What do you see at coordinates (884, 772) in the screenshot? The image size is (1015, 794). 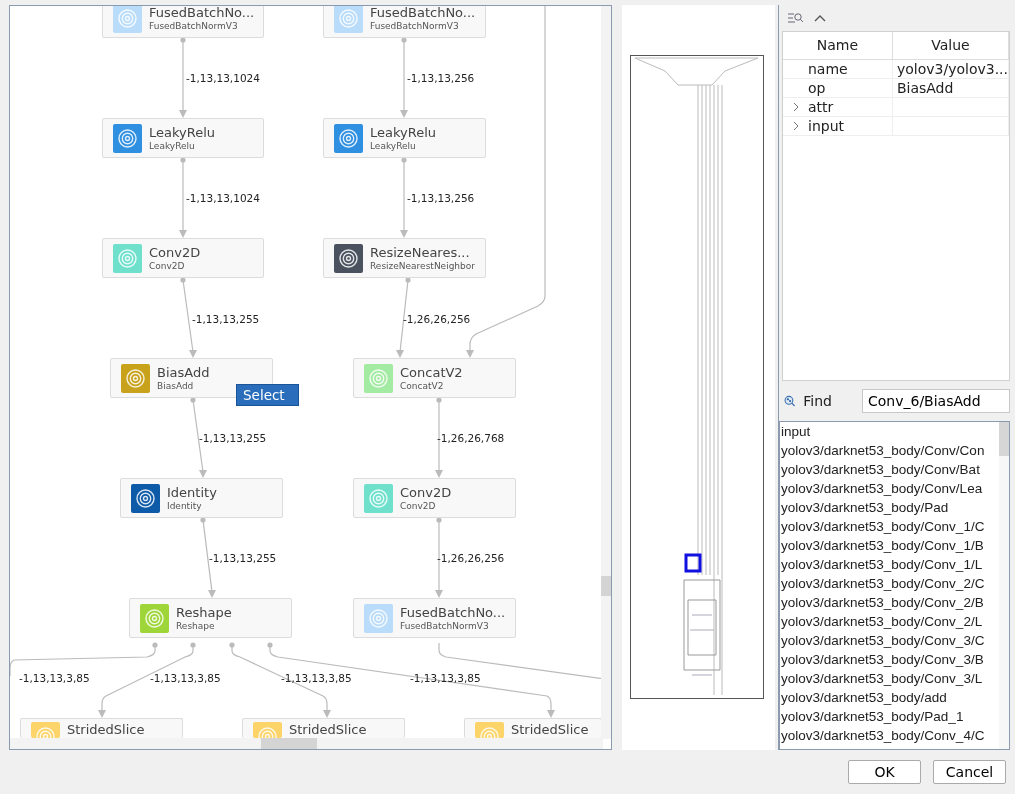 I see `dialog-button: OK` at bounding box center [884, 772].